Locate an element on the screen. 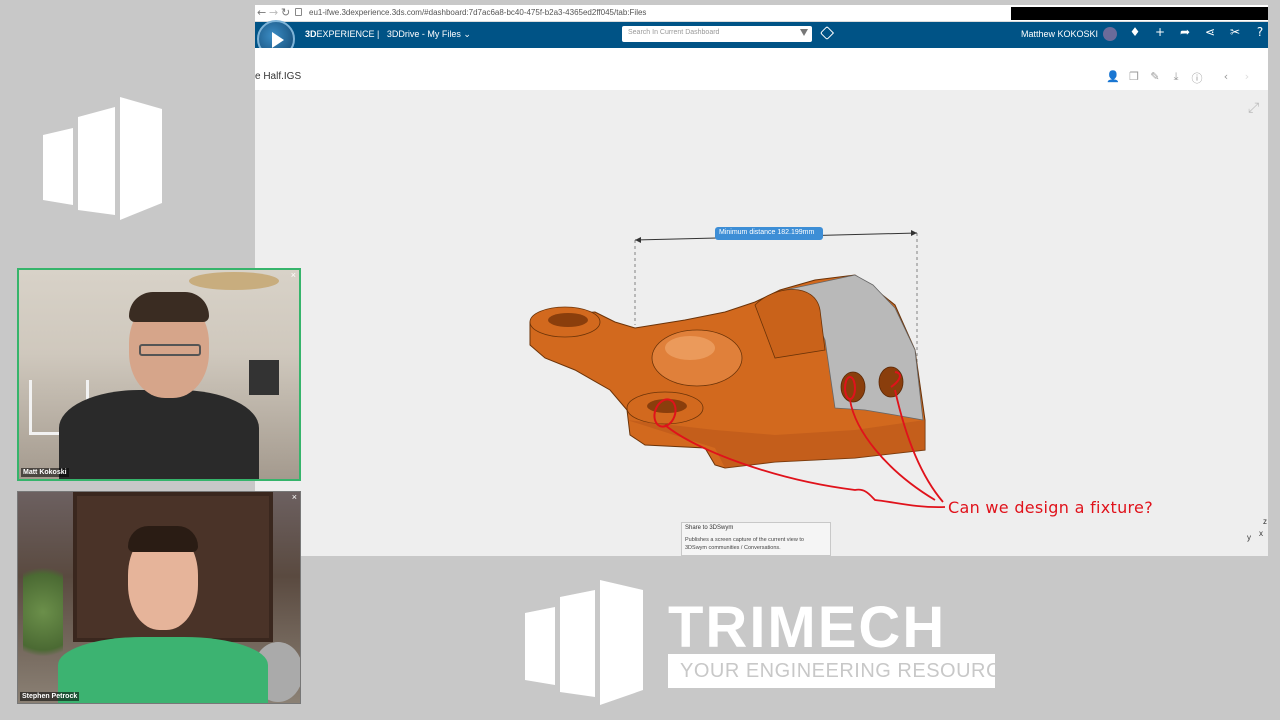  webcam-feed-1: Matt Kokoski × is located at coordinates (159, 374).